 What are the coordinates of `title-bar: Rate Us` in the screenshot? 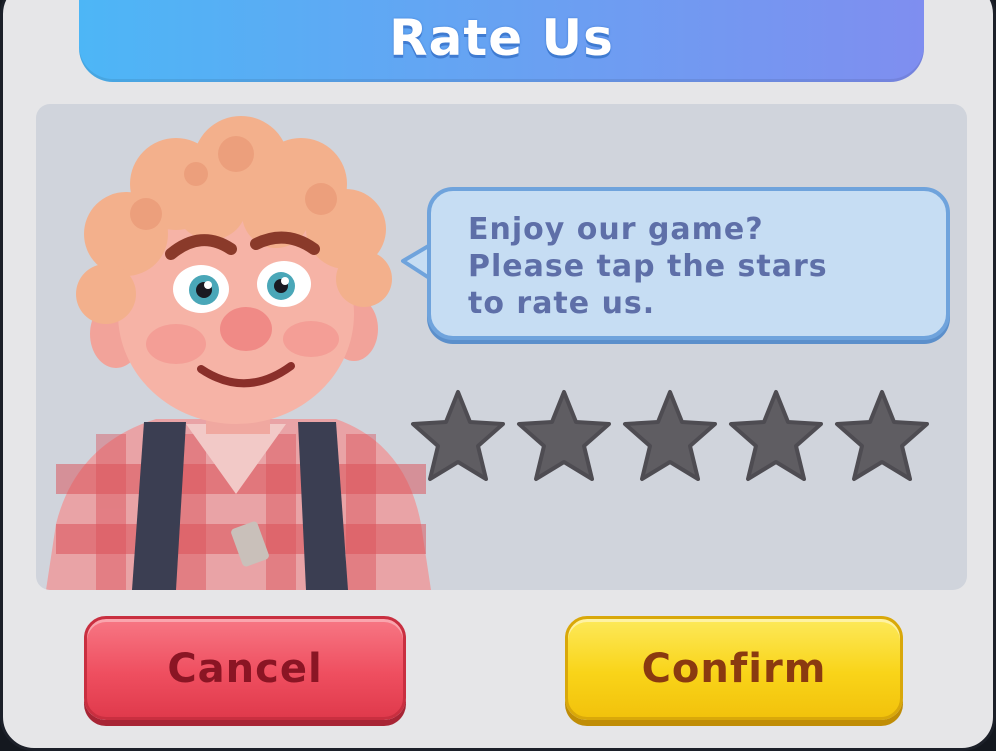 It's located at (501, 41).